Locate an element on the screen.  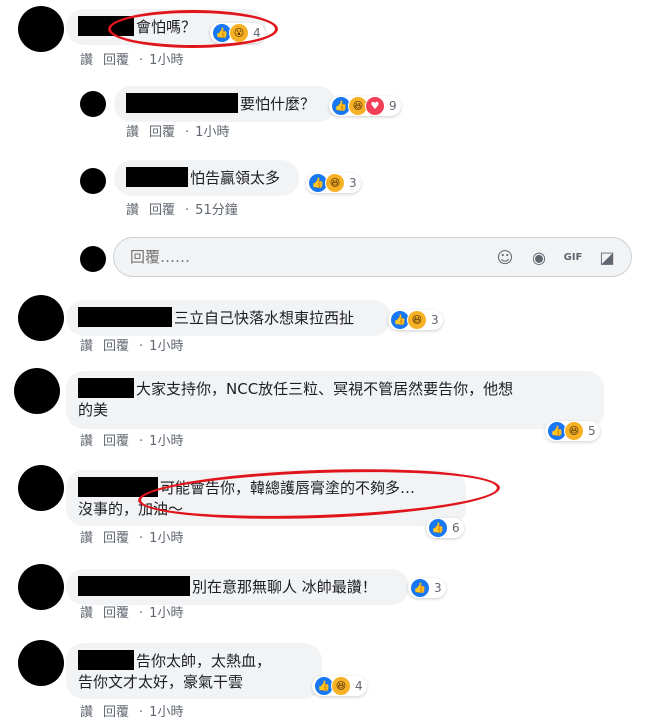
comment-bubble: 要怕什麼？ is located at coordinates (225, 104).